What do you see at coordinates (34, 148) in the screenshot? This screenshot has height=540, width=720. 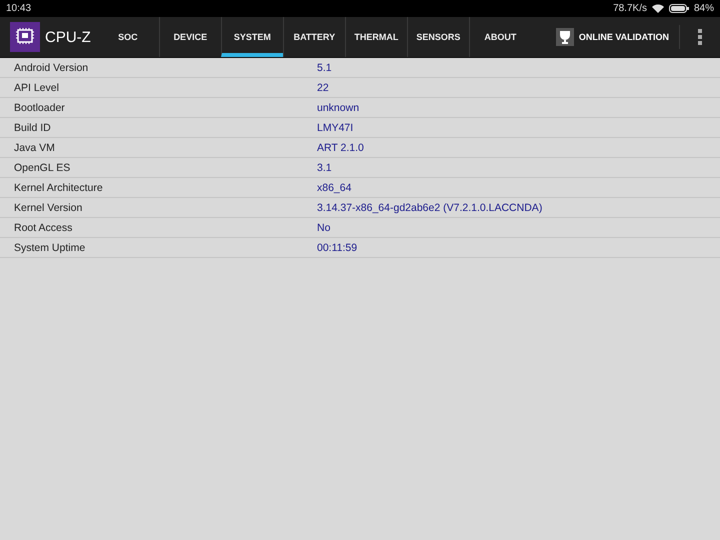 I see `property-label: Java VM` at bounding box center [34, 148].